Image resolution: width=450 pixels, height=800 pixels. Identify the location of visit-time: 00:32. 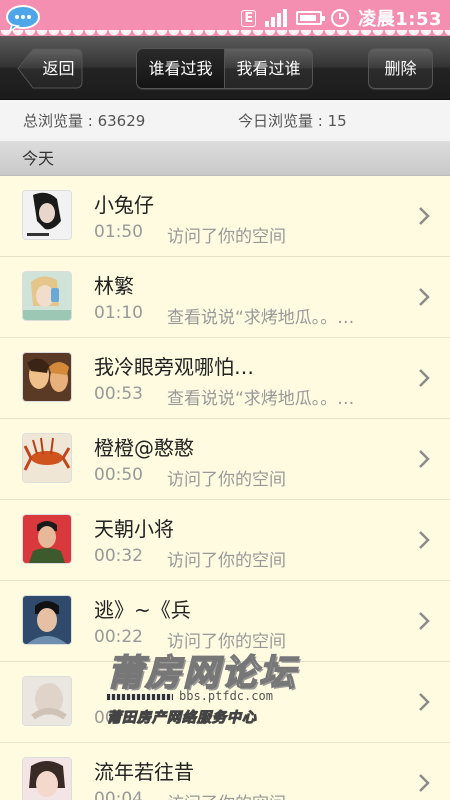
(118, 556).